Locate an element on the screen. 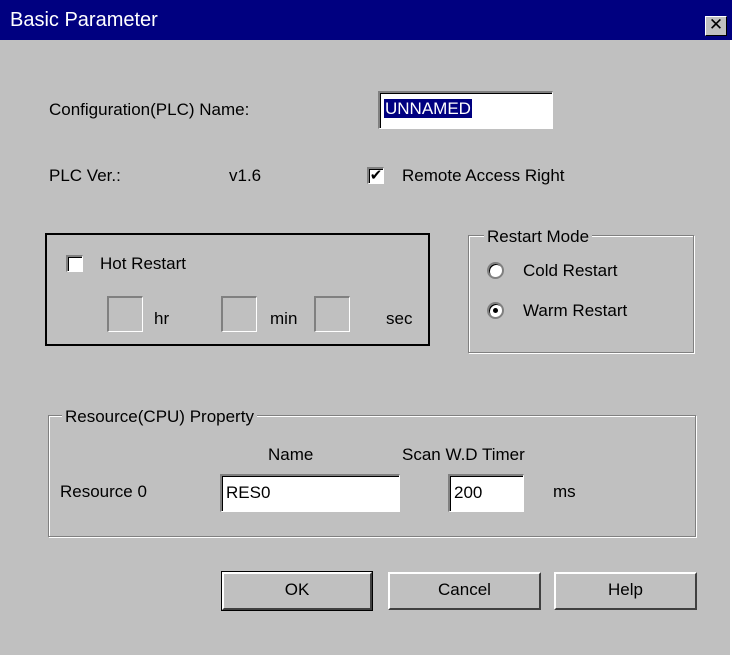 Image resolution: width=732 pixels, height=655 pixels. restart-mode-legend: Restart Mode is located at coordinates (538, 237).